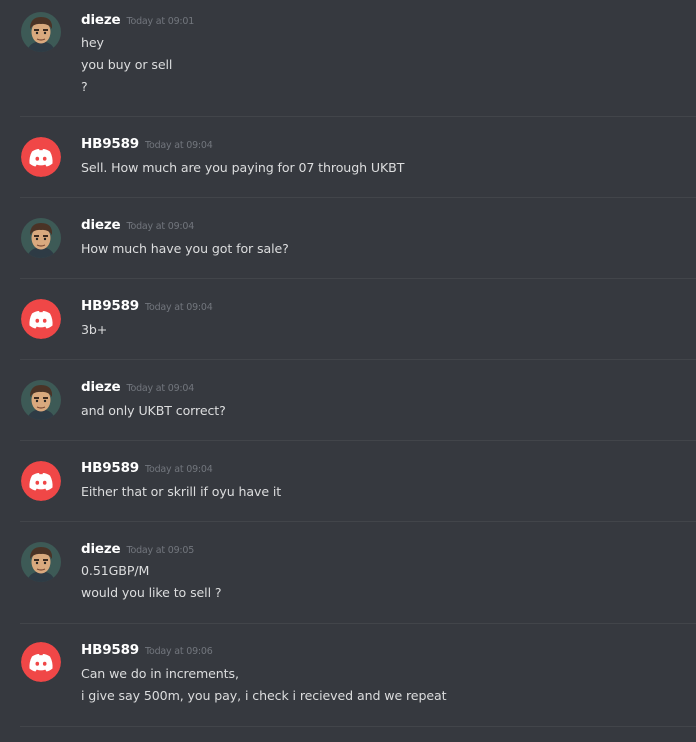  I want to click on message-line: 3b+, so click(94, 329).